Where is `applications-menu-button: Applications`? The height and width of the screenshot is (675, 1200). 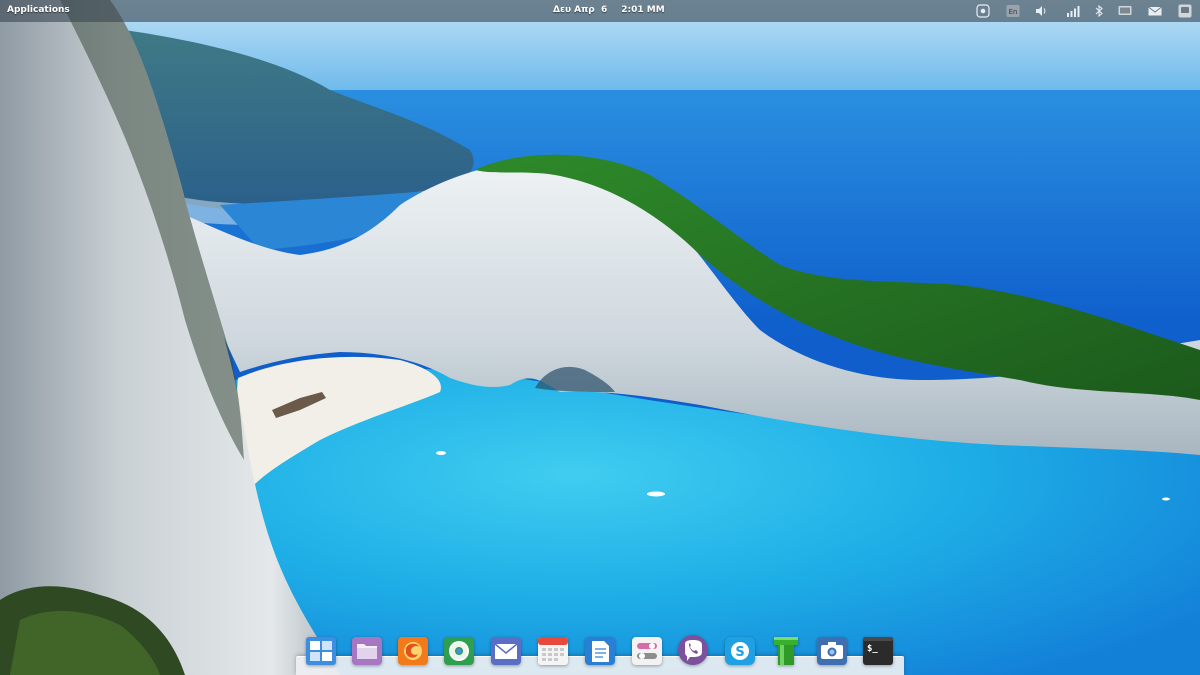
applications-menu-button: Applications is located at coordinates (38, 10).